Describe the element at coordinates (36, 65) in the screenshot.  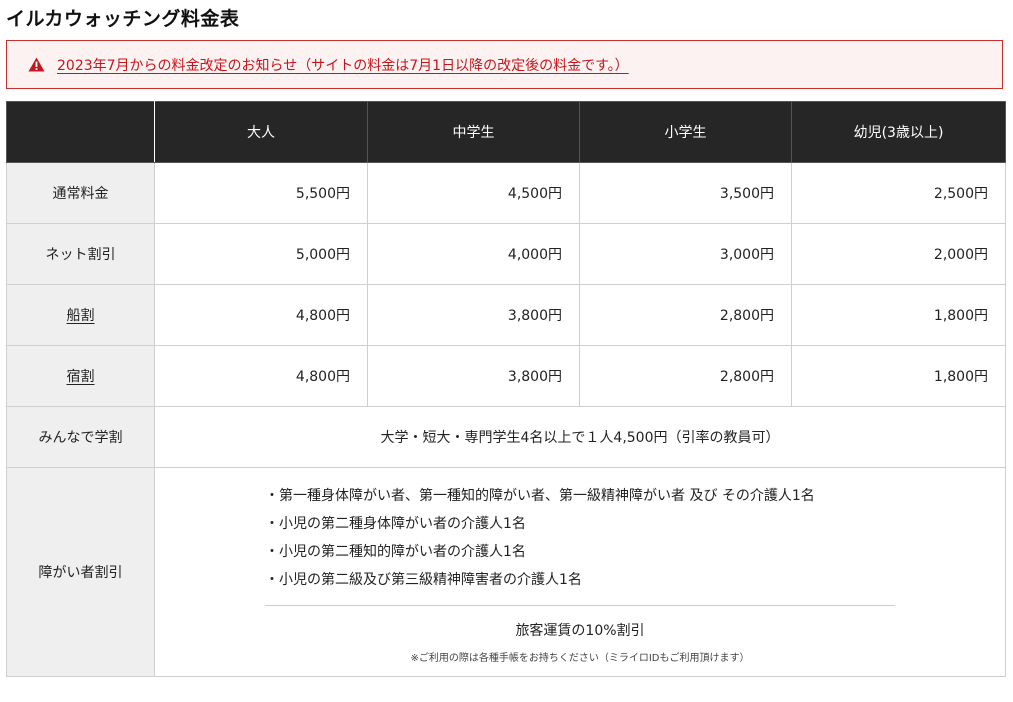
I see `warning-icon` at that location.